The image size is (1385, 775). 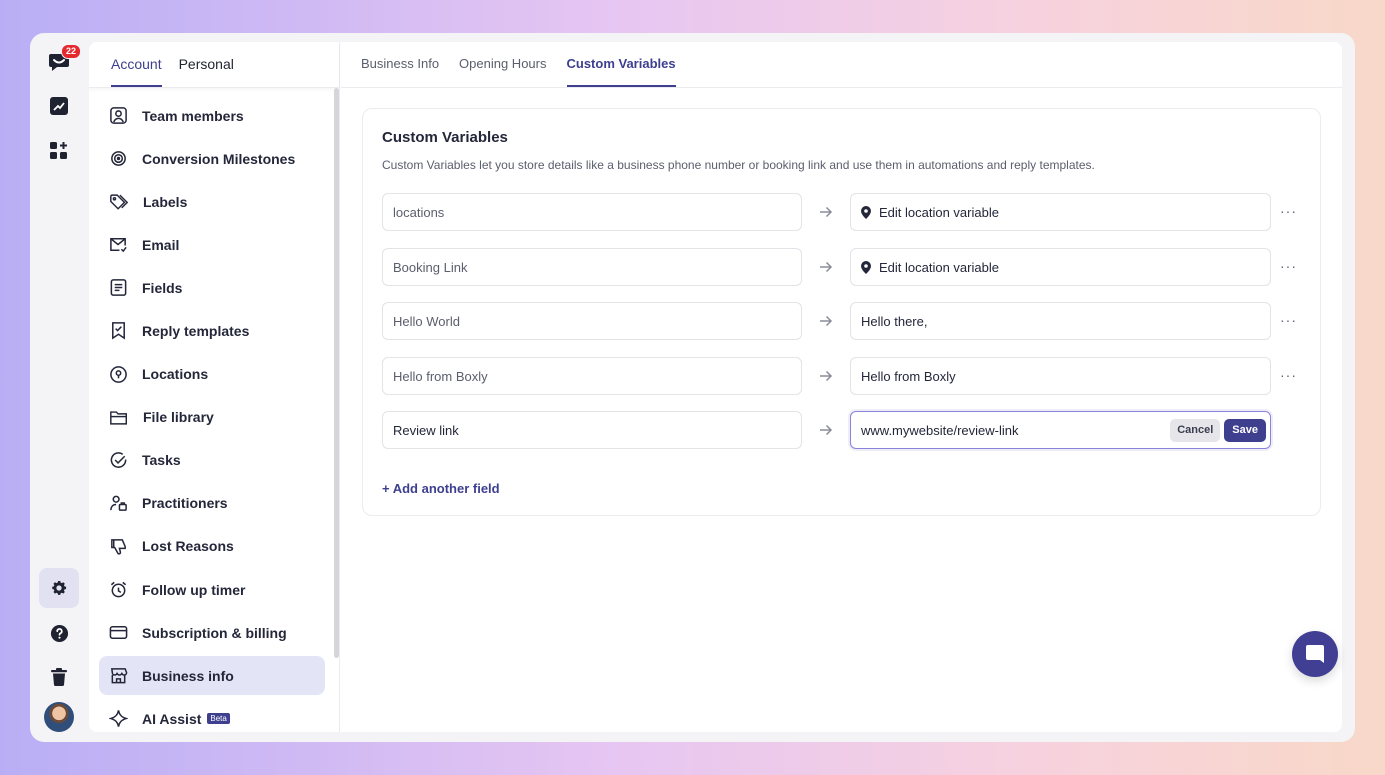 I want to click on sidebar-item-label: Business info, so click(x=188, y=675).